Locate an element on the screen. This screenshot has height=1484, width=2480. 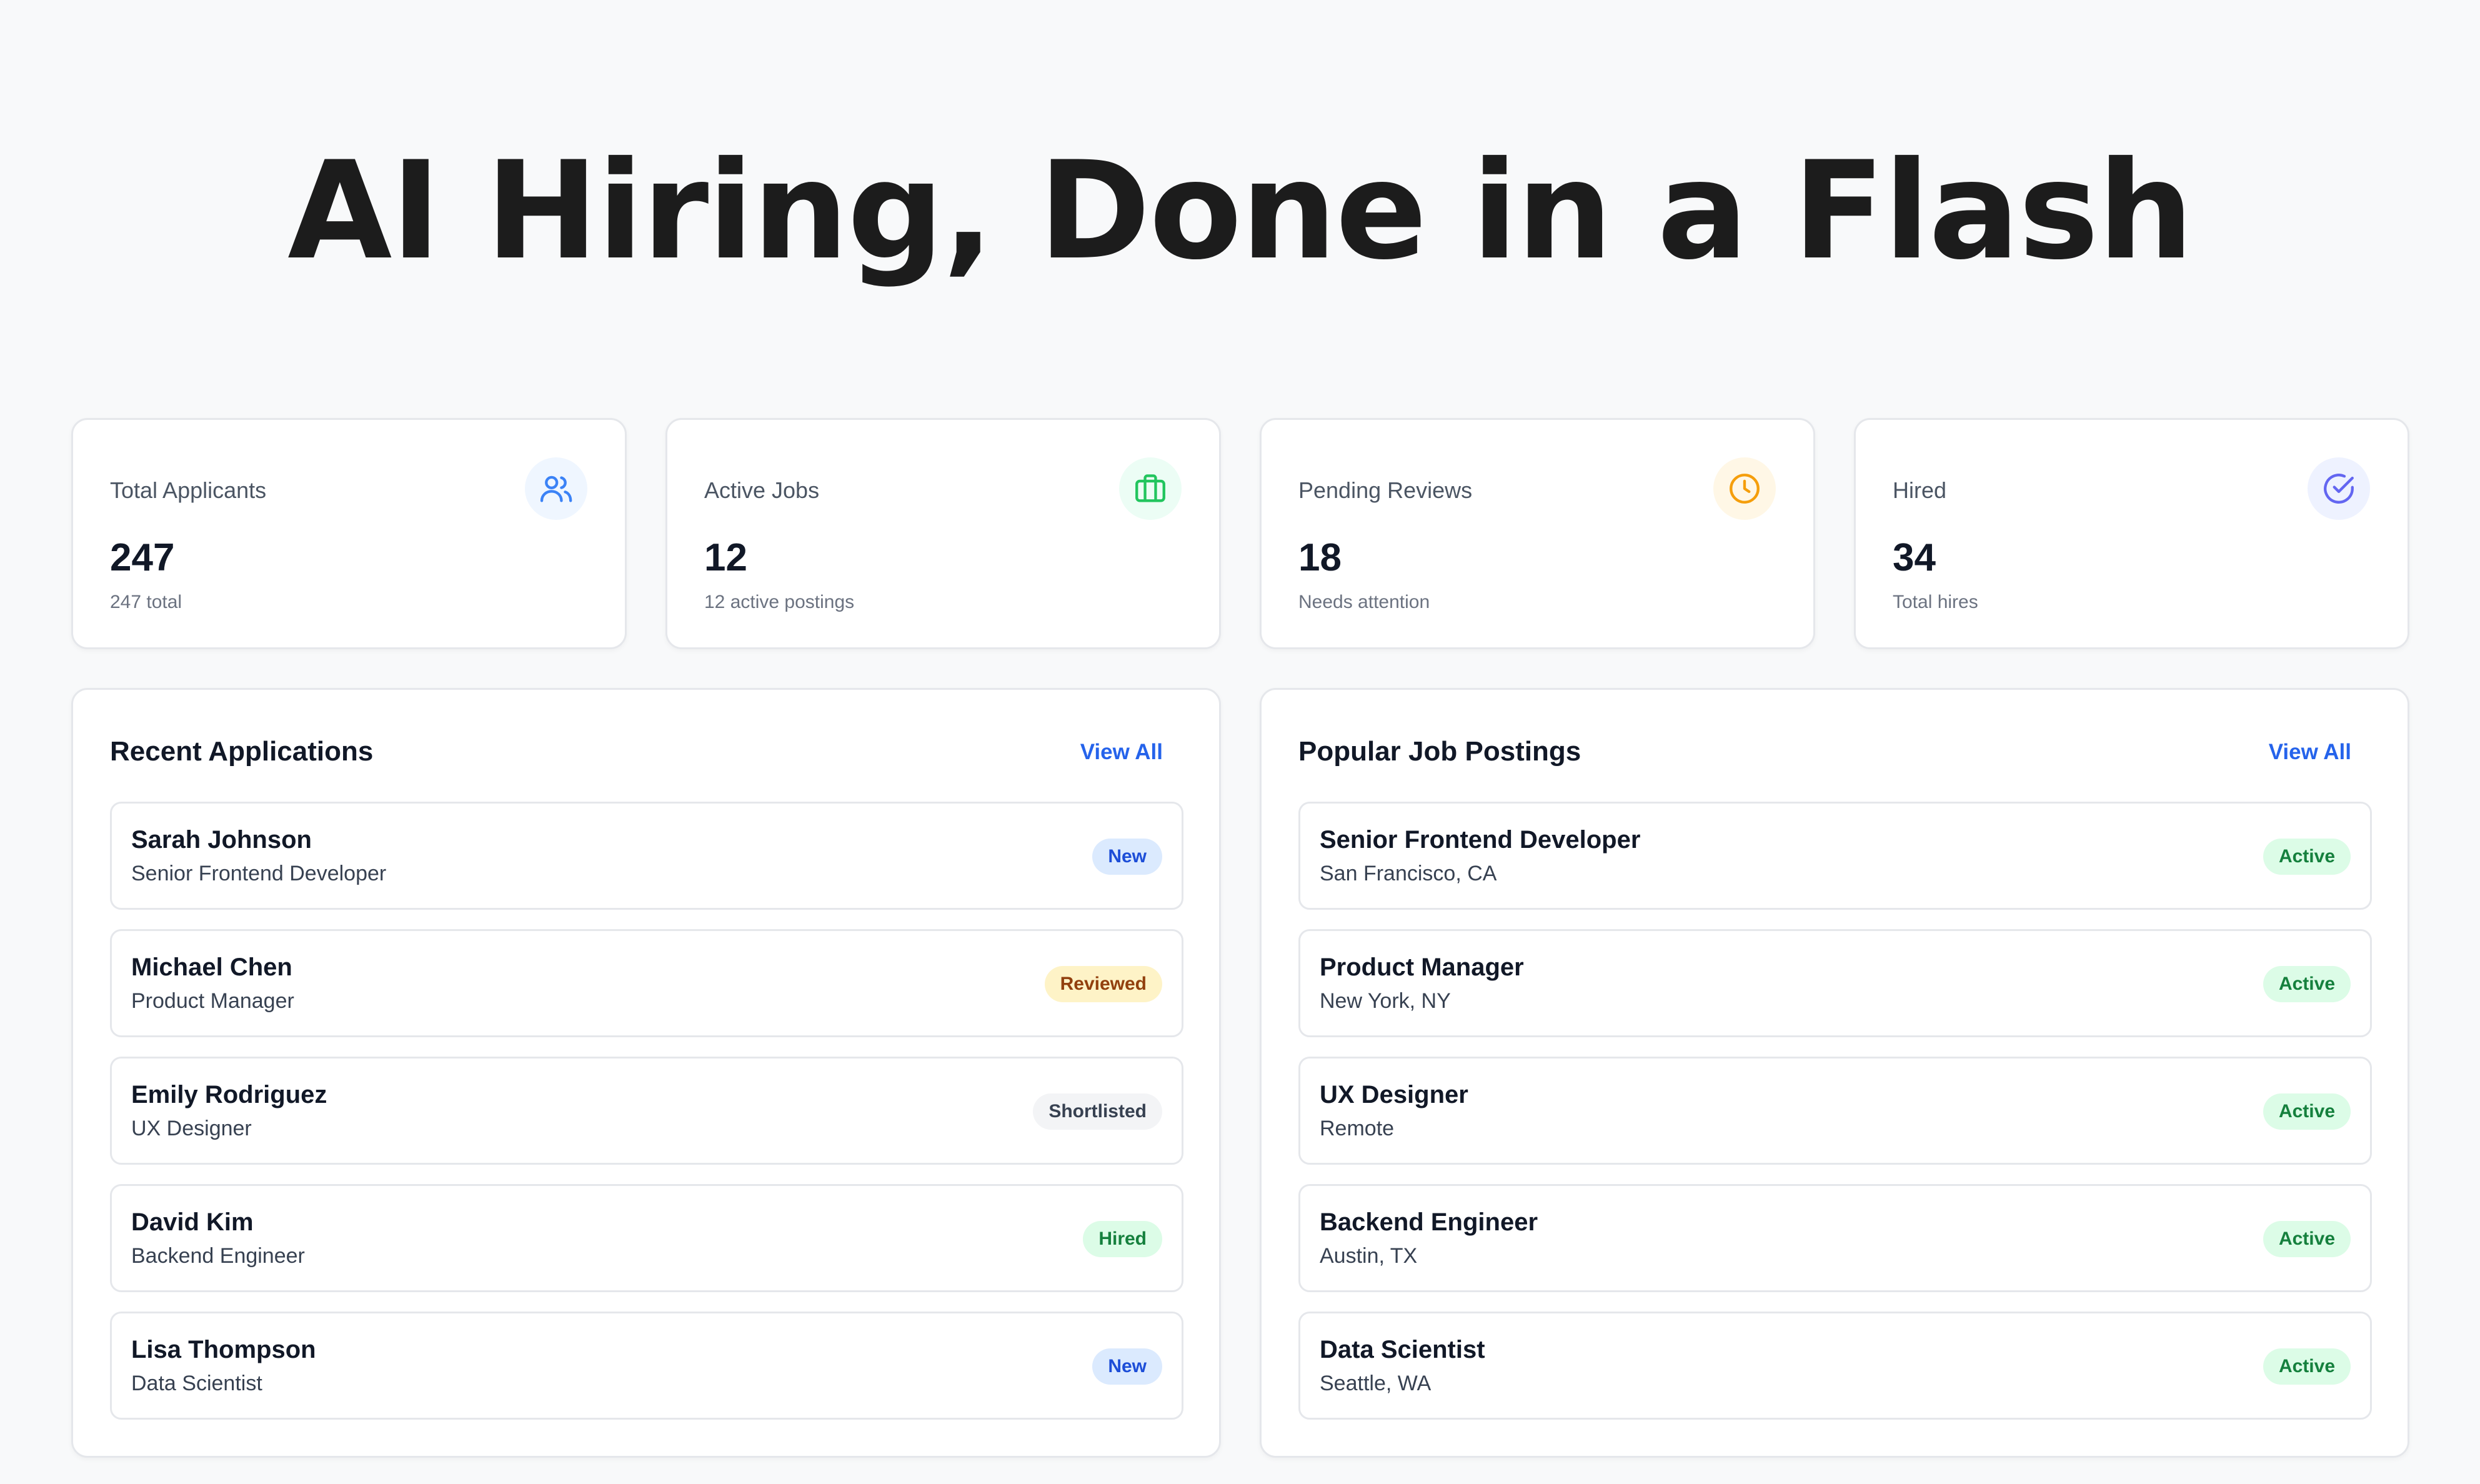
clock-icon is located at coordinates (1744, 488).